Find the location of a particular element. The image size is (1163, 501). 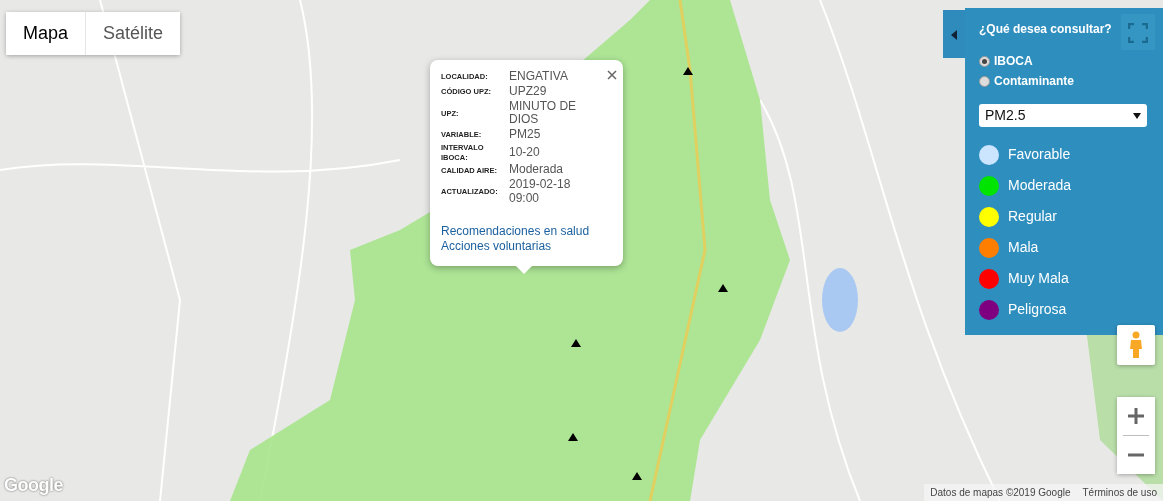

pollutant-select: PM2.5 is located at coordinates (1063, 115).